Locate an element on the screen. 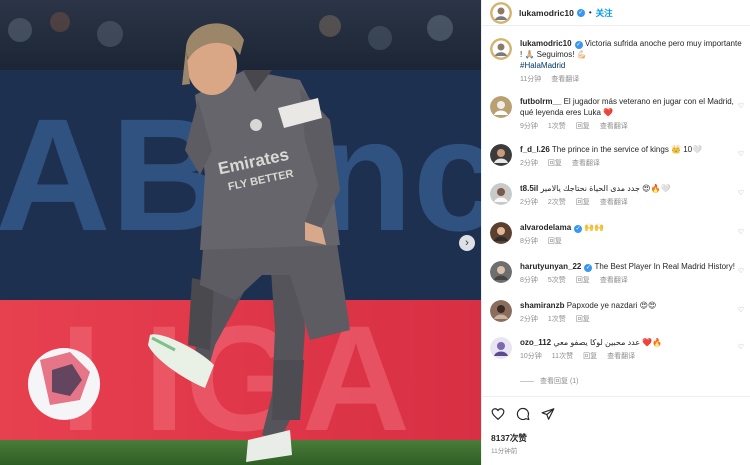 The width and height of the screenshot is (750, 465). replies-divider is located at coordinates (527, 381).